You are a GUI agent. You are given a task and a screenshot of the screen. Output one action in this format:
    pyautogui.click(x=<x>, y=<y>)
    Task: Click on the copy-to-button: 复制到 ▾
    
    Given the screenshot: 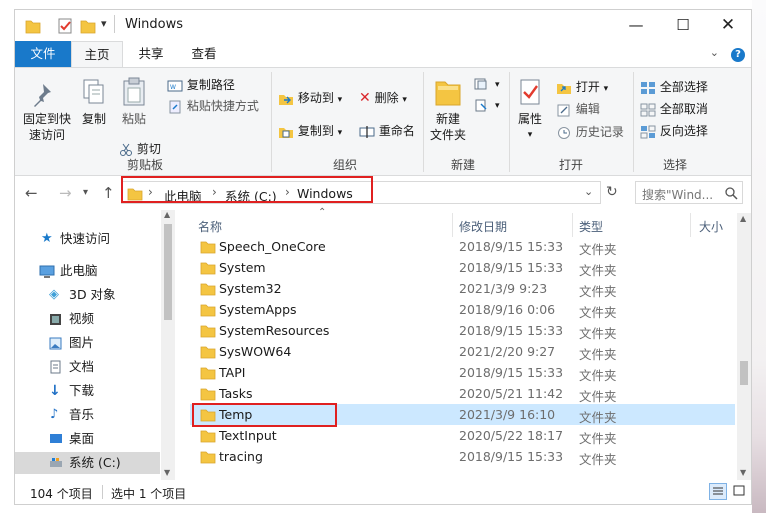 What is the action you would take?
    pyautogui.click(x=310, y=130)
    